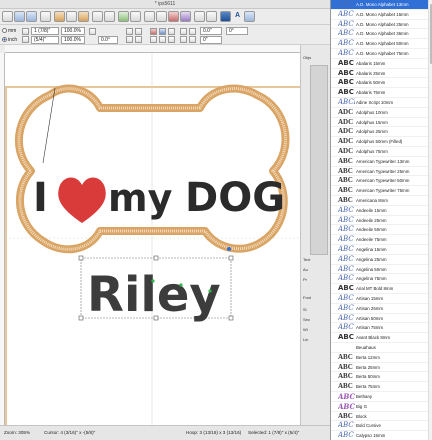 The width and height of the screenshot is (432, 440). What do you see at coordinates (162, 31) in the screenshot?
I see `color-chip-blue-icon` at bounding box center [162, 31].